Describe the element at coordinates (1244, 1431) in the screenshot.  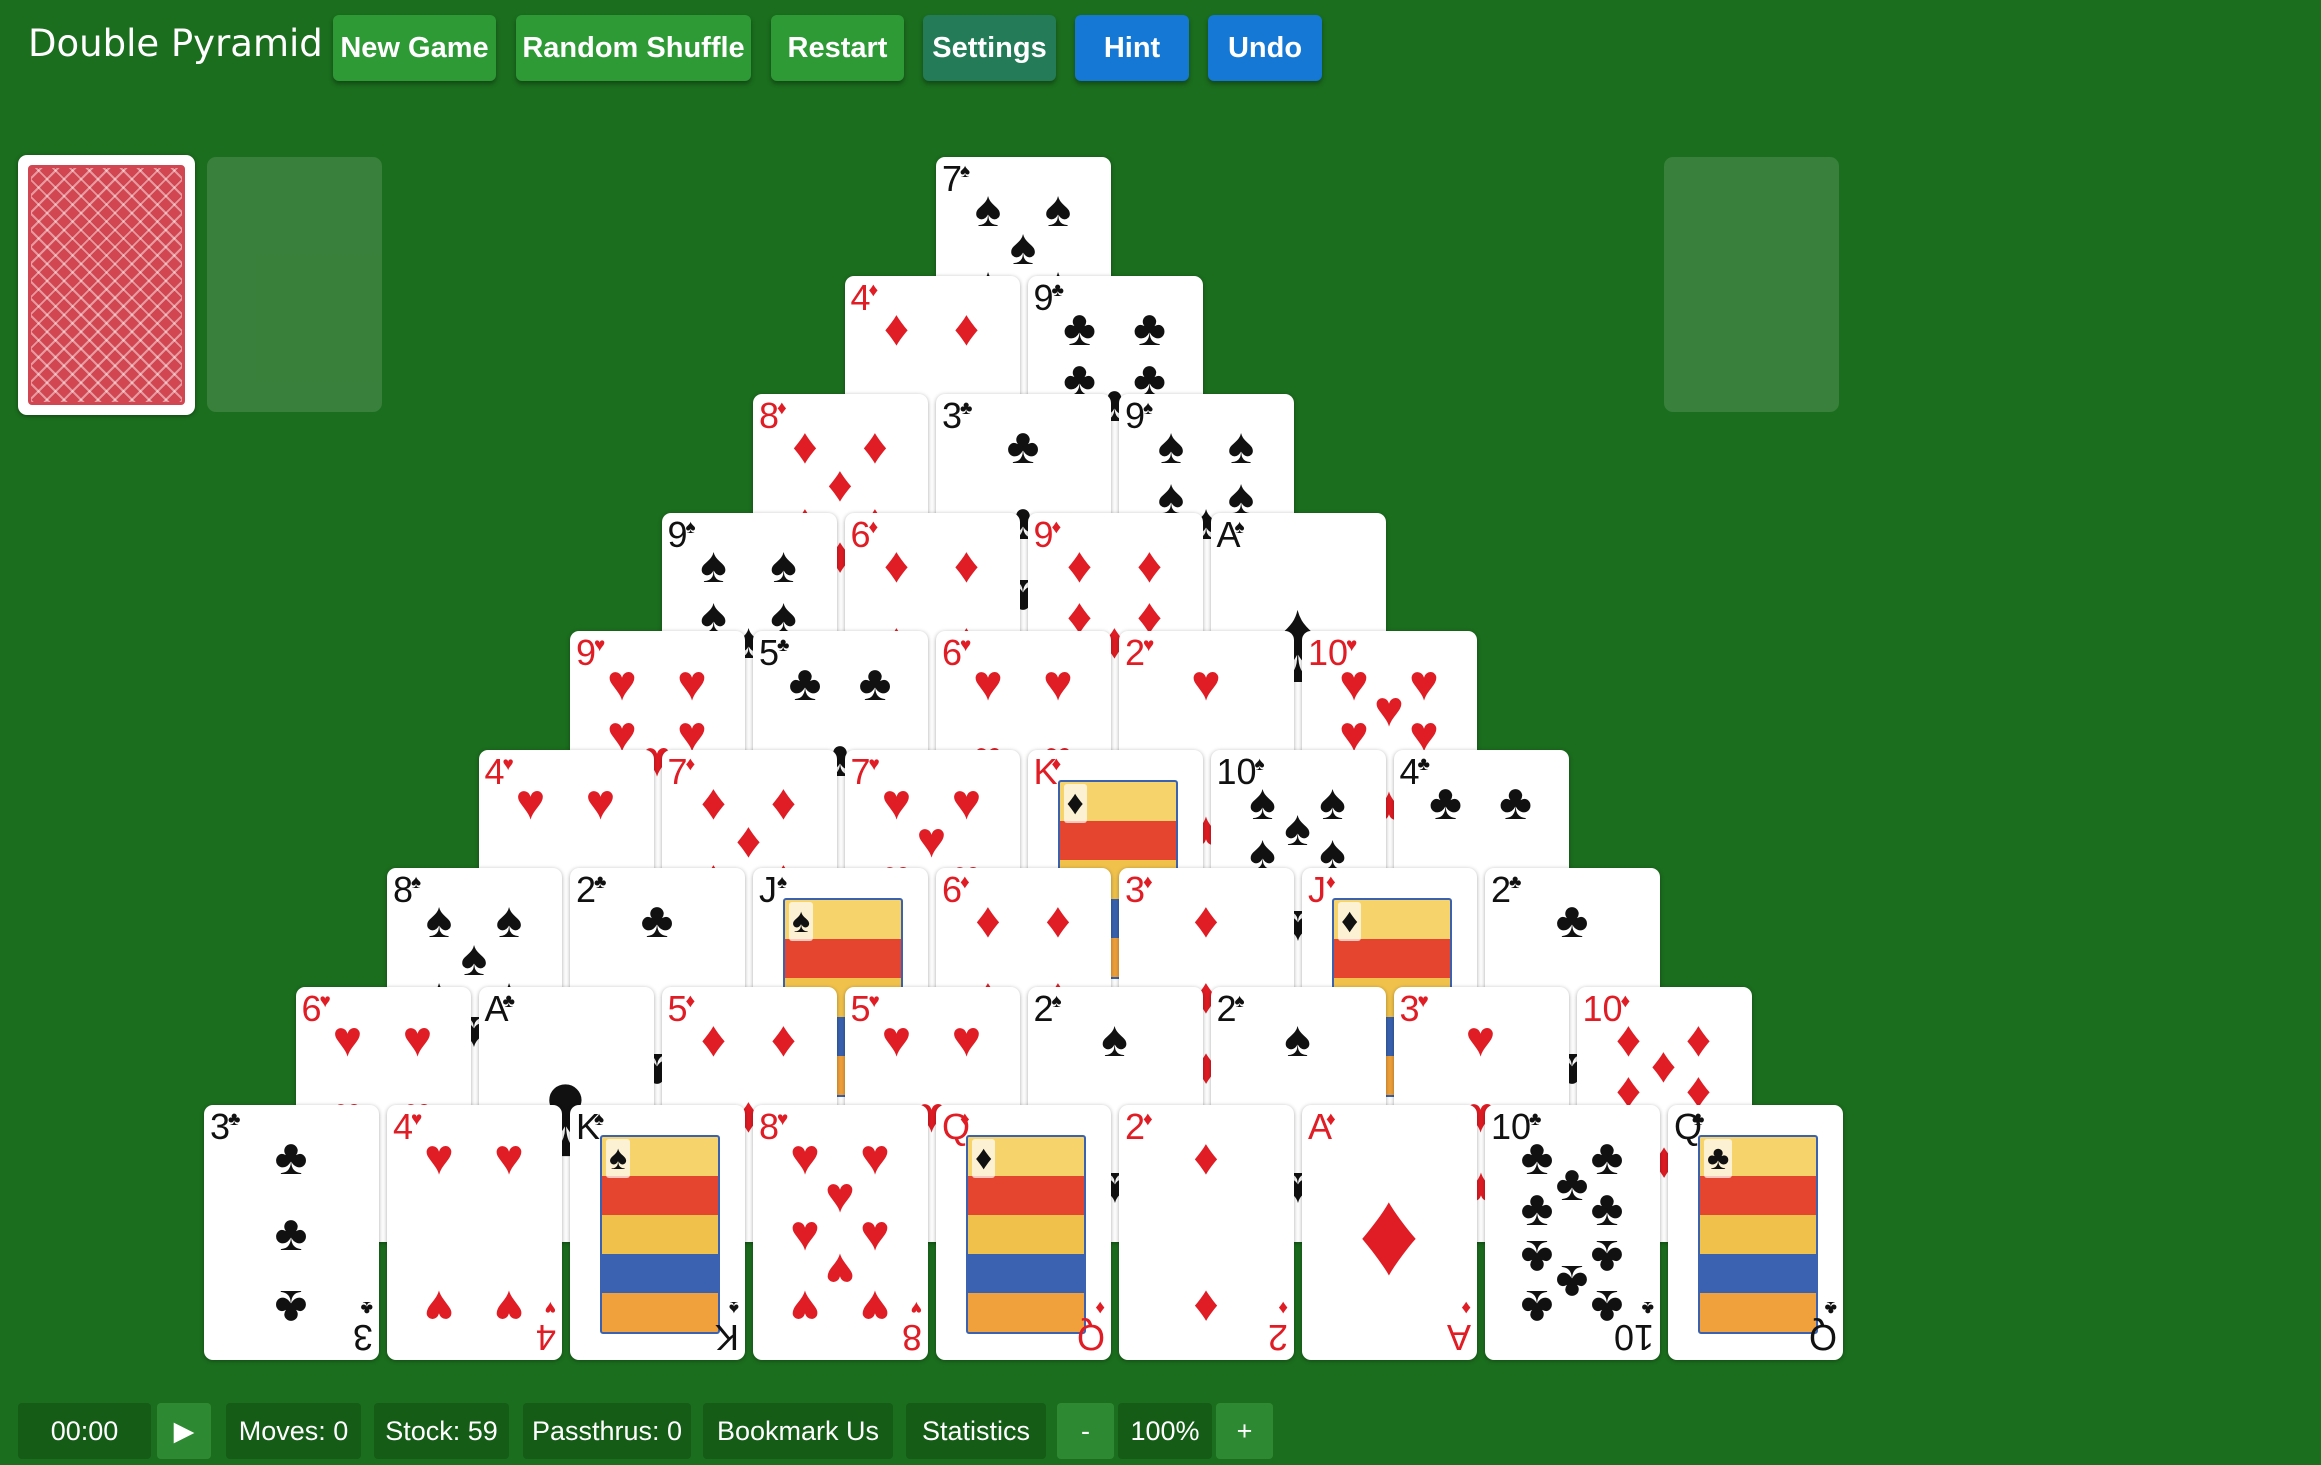
I see `zoom-in-button: +` at that location.